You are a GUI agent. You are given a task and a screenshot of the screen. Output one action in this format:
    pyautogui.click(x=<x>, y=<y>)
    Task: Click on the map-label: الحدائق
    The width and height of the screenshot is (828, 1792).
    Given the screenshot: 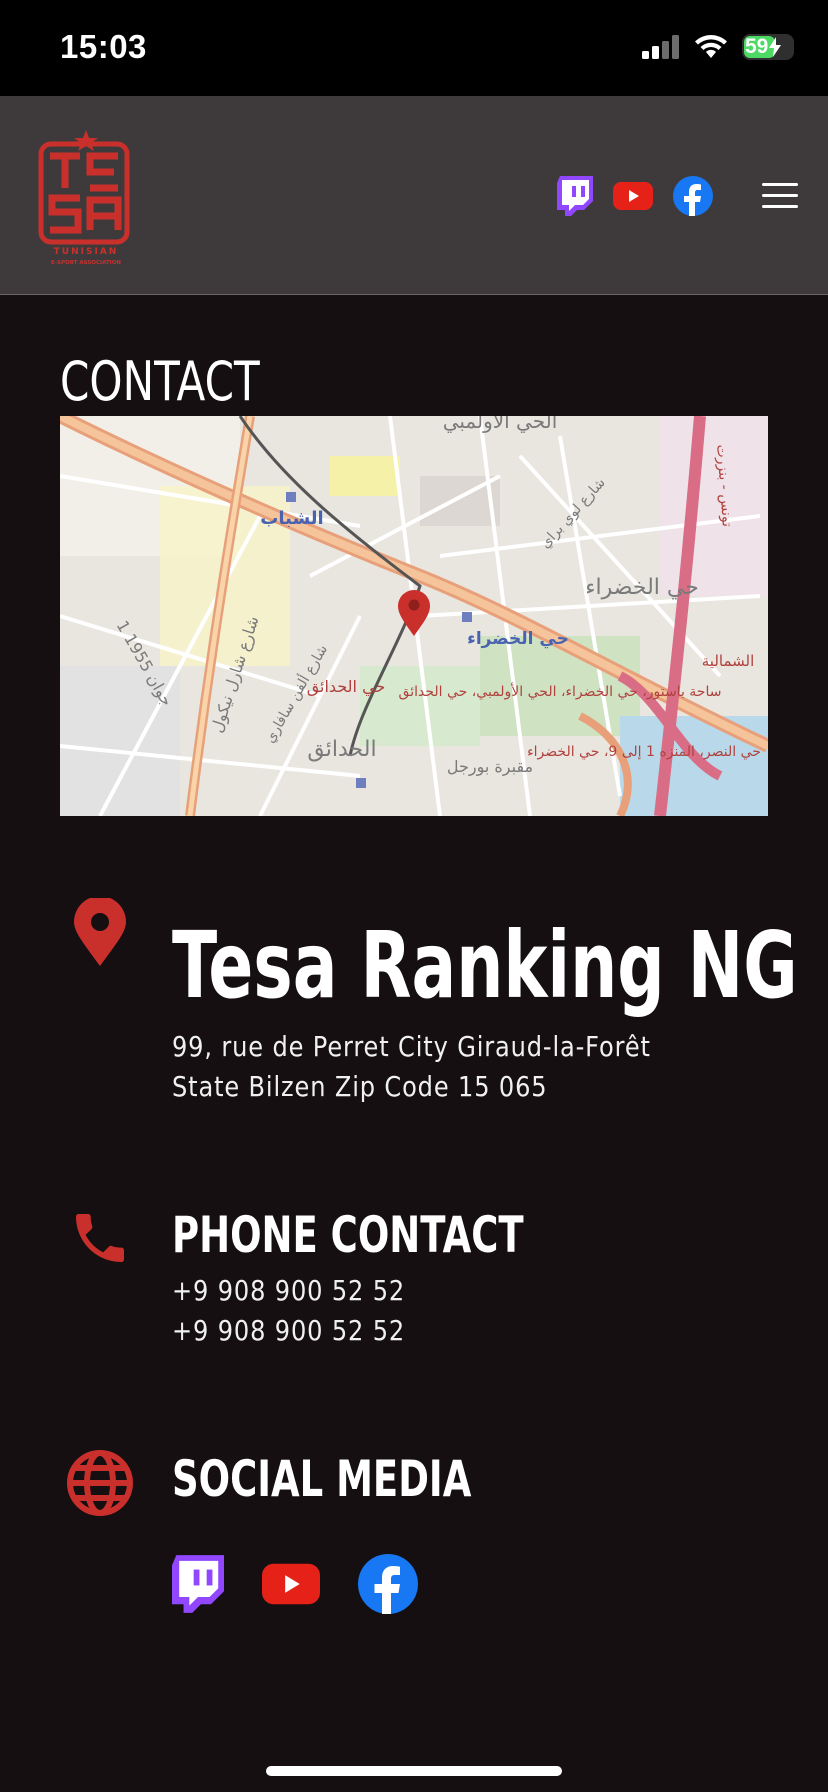 What is the action you would take?
    pyautogui.click(x=341, y=749)
    